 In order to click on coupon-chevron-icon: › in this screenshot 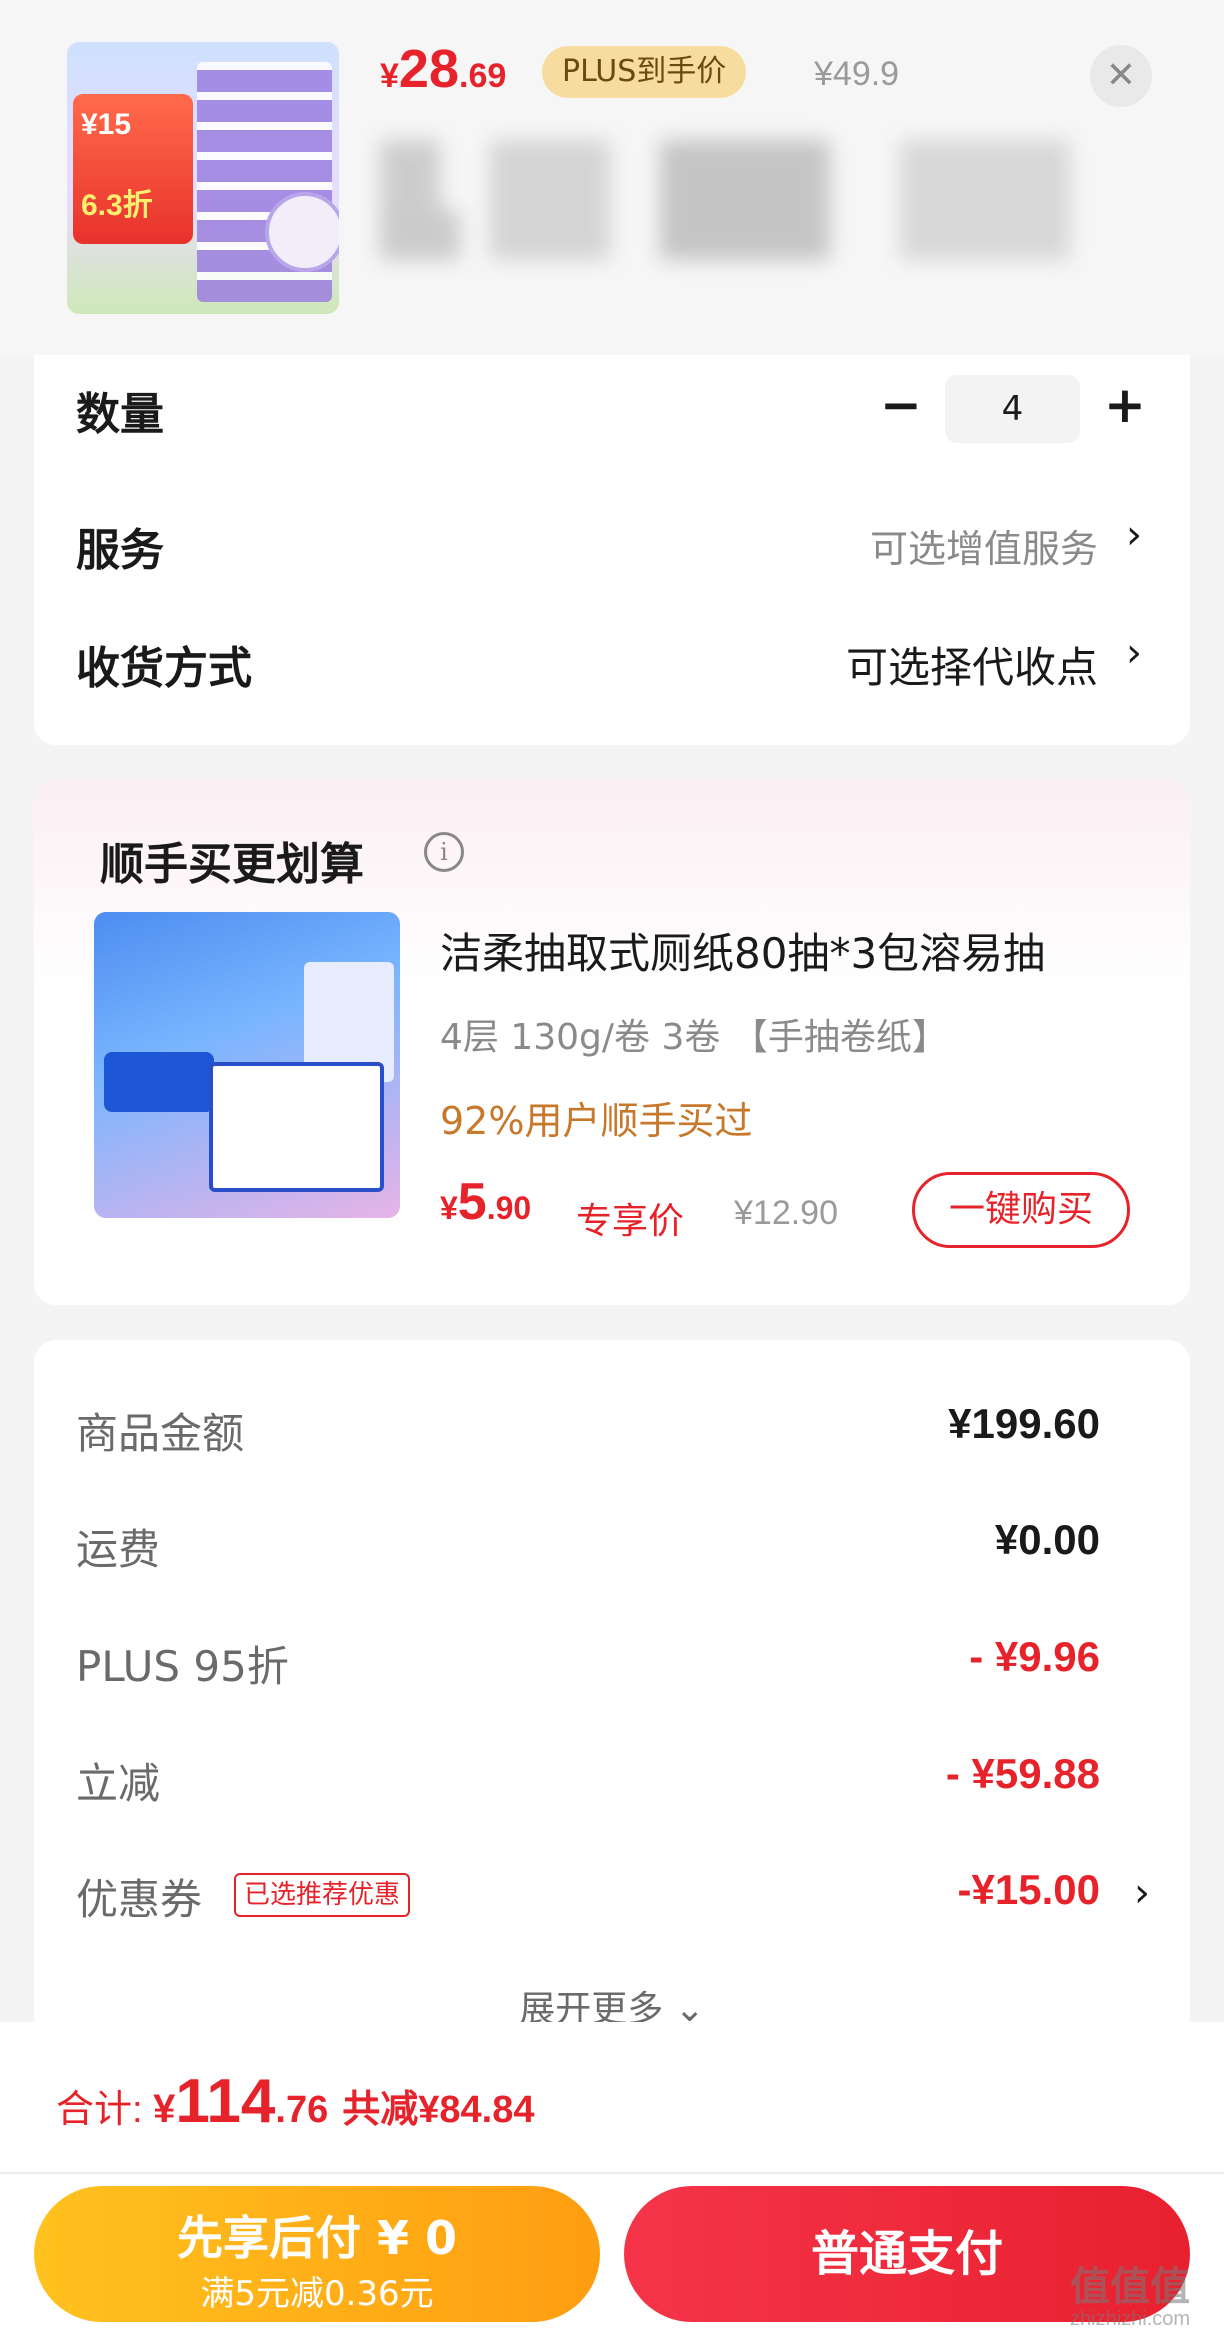, I will do `click(1142, 1893)`.